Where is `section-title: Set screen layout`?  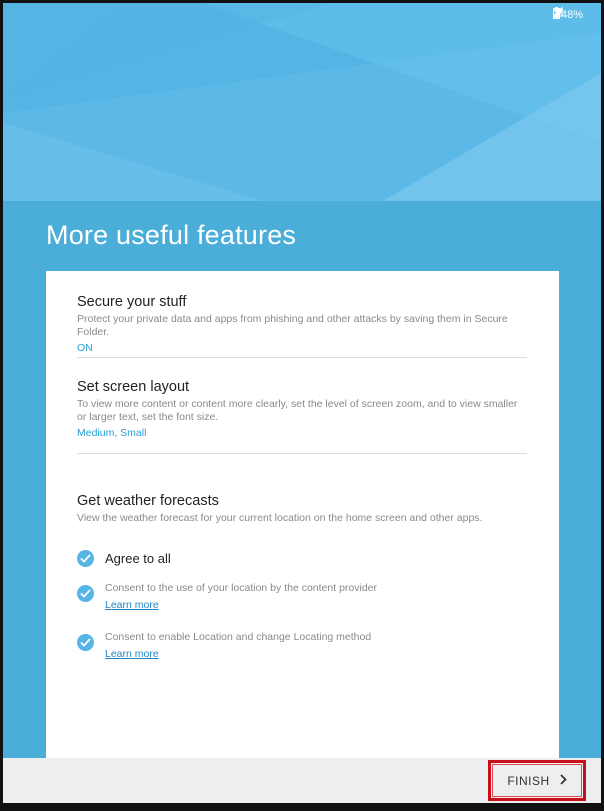 section-title: Set screen layout is located at coordinates (133, 387).